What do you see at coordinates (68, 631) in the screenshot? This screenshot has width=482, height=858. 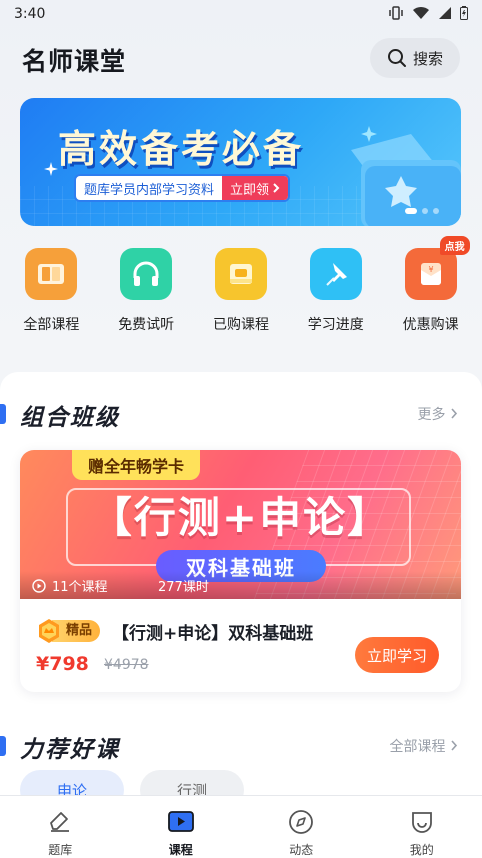 I see `premium-badge: 精品` at bounding box center [68, 631].